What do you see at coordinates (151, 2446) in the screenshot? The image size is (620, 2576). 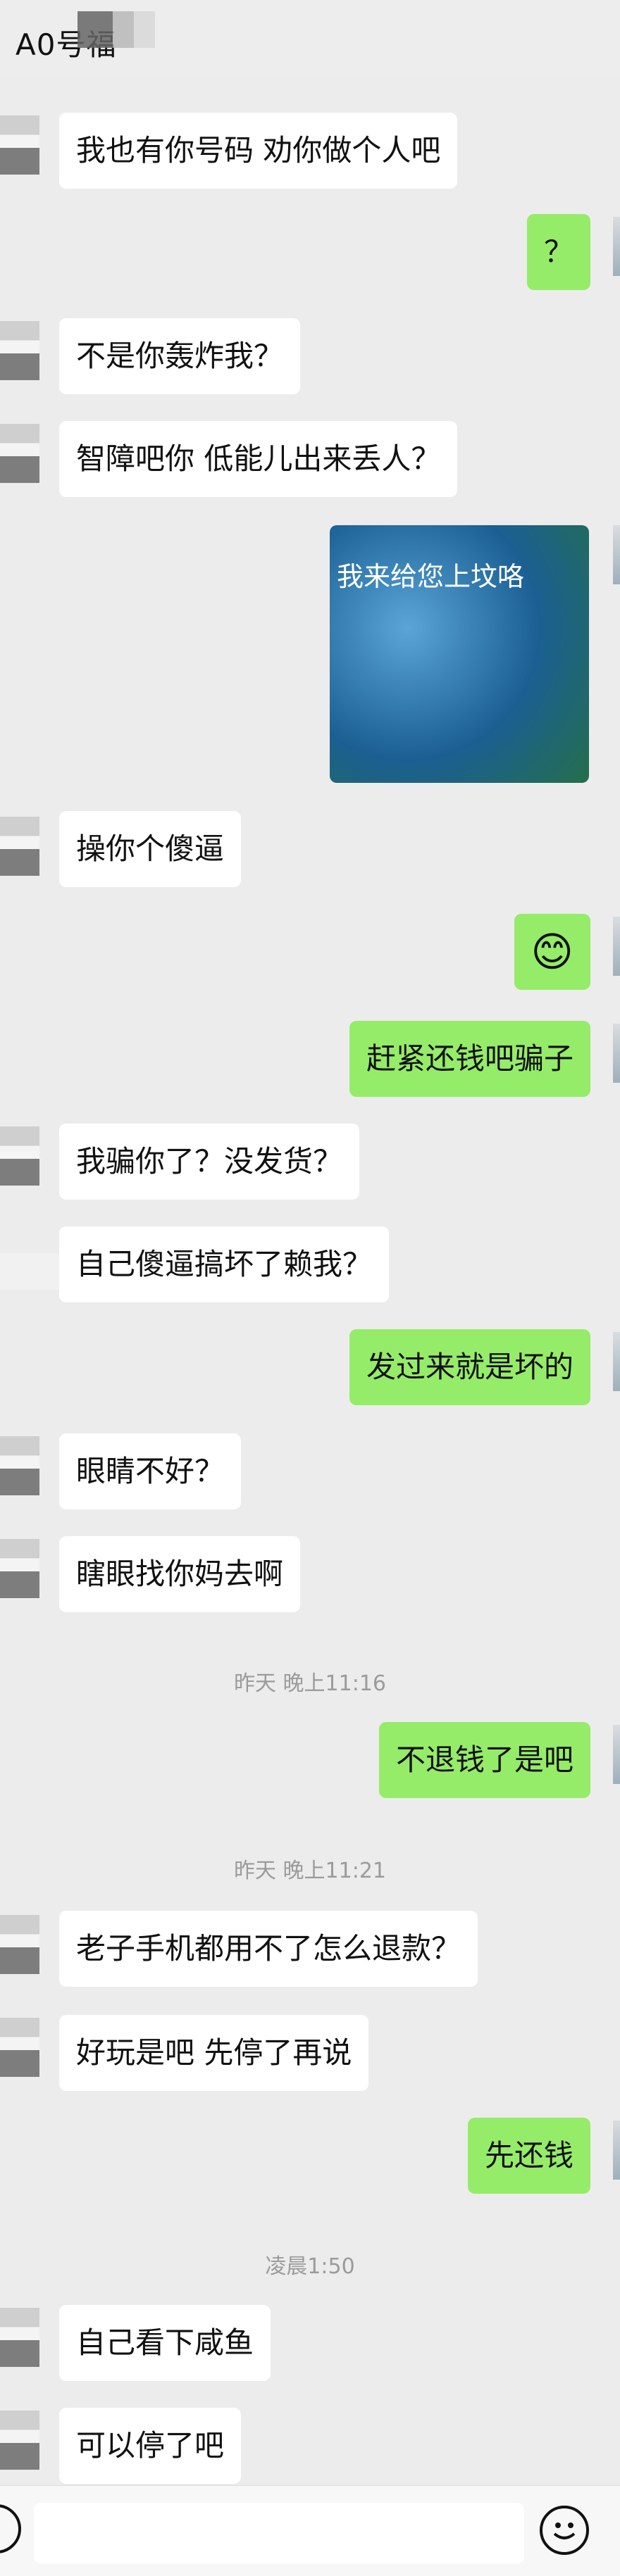 I see `message-left: 可以停了吧` at bounding box center [151, 2446].